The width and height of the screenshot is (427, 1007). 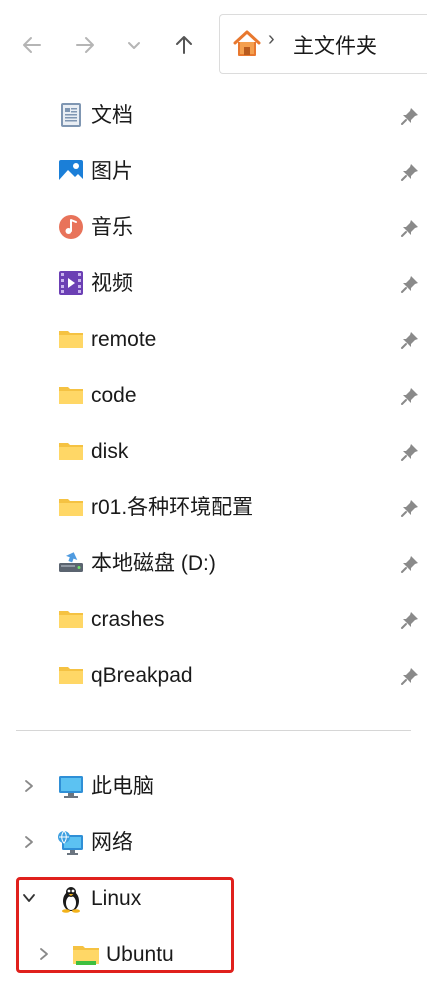 I want to click on tree-item-this-pc: 此电脑, so click(x=213, y=787).